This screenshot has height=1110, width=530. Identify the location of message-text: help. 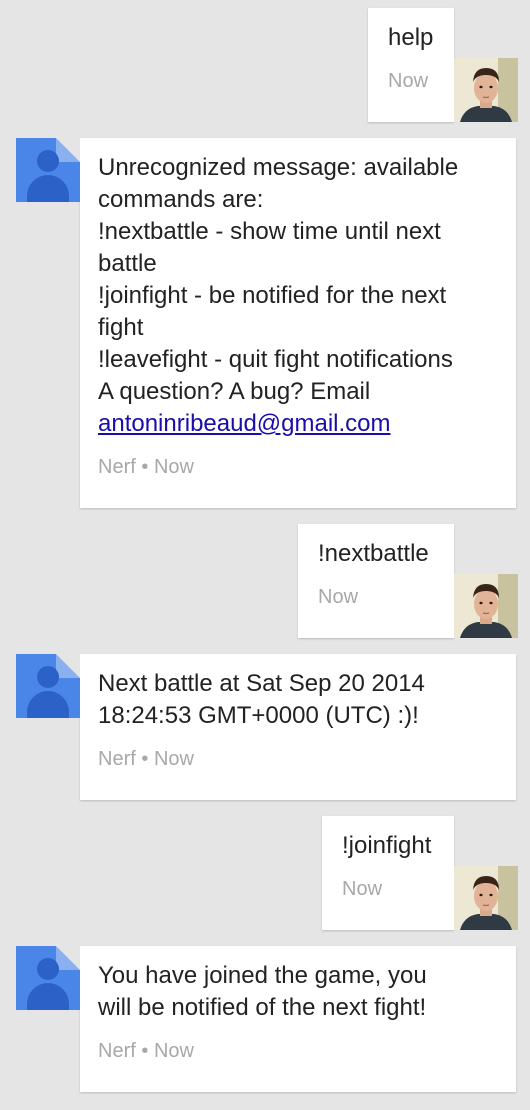
(411, 37).